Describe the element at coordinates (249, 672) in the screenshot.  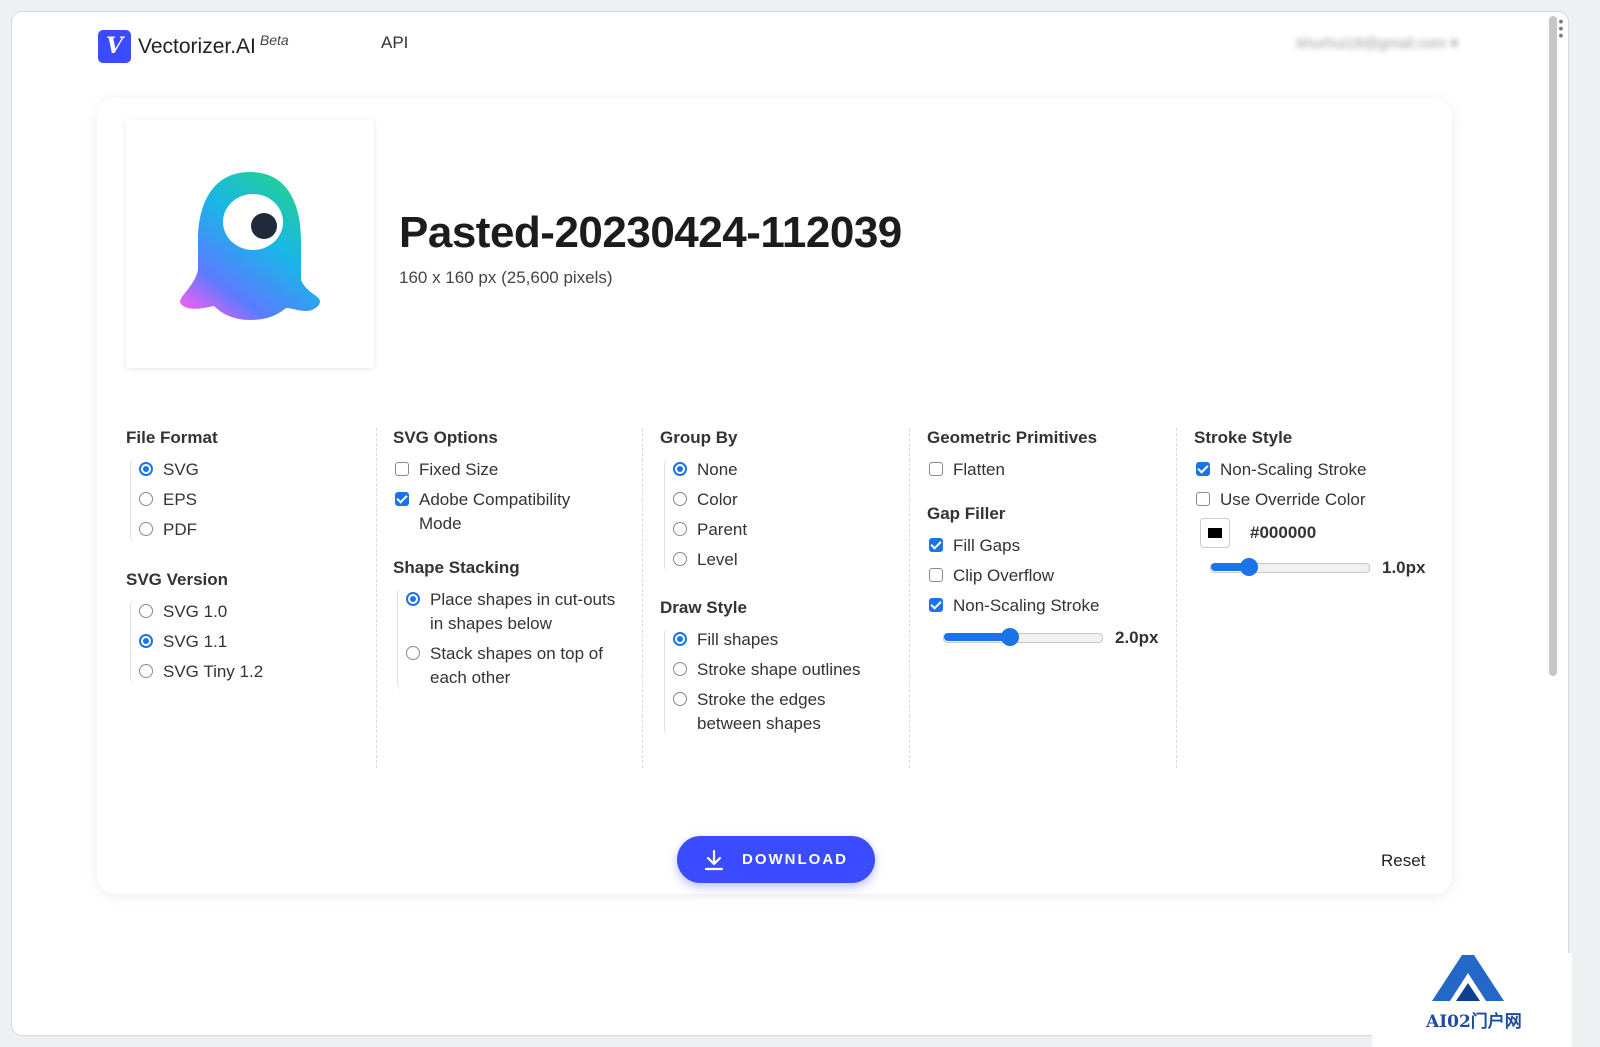
I see `radio-svg-tiny-1-2: SVG Tiny 1.2` at that location.